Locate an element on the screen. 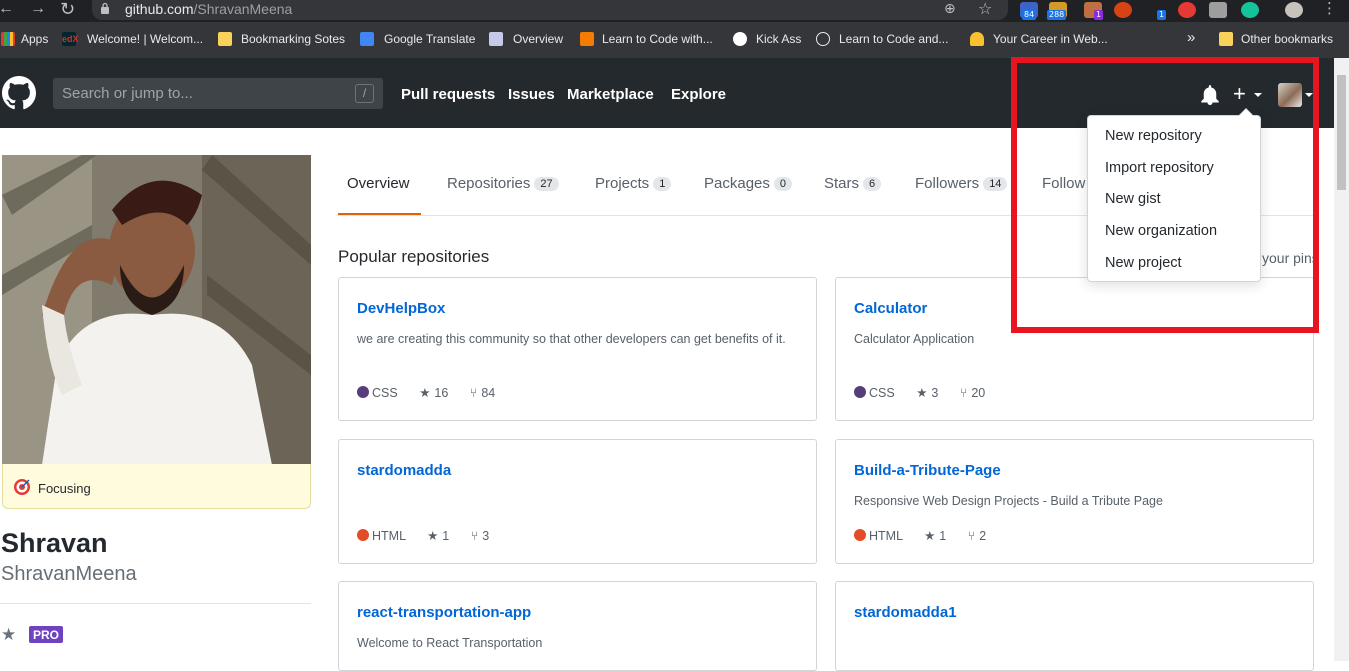 This screenshot has width=1349, height=671. address-bar: github.com/ShravanMeena ⊕ ☆ is located at coordinates (550, 10).